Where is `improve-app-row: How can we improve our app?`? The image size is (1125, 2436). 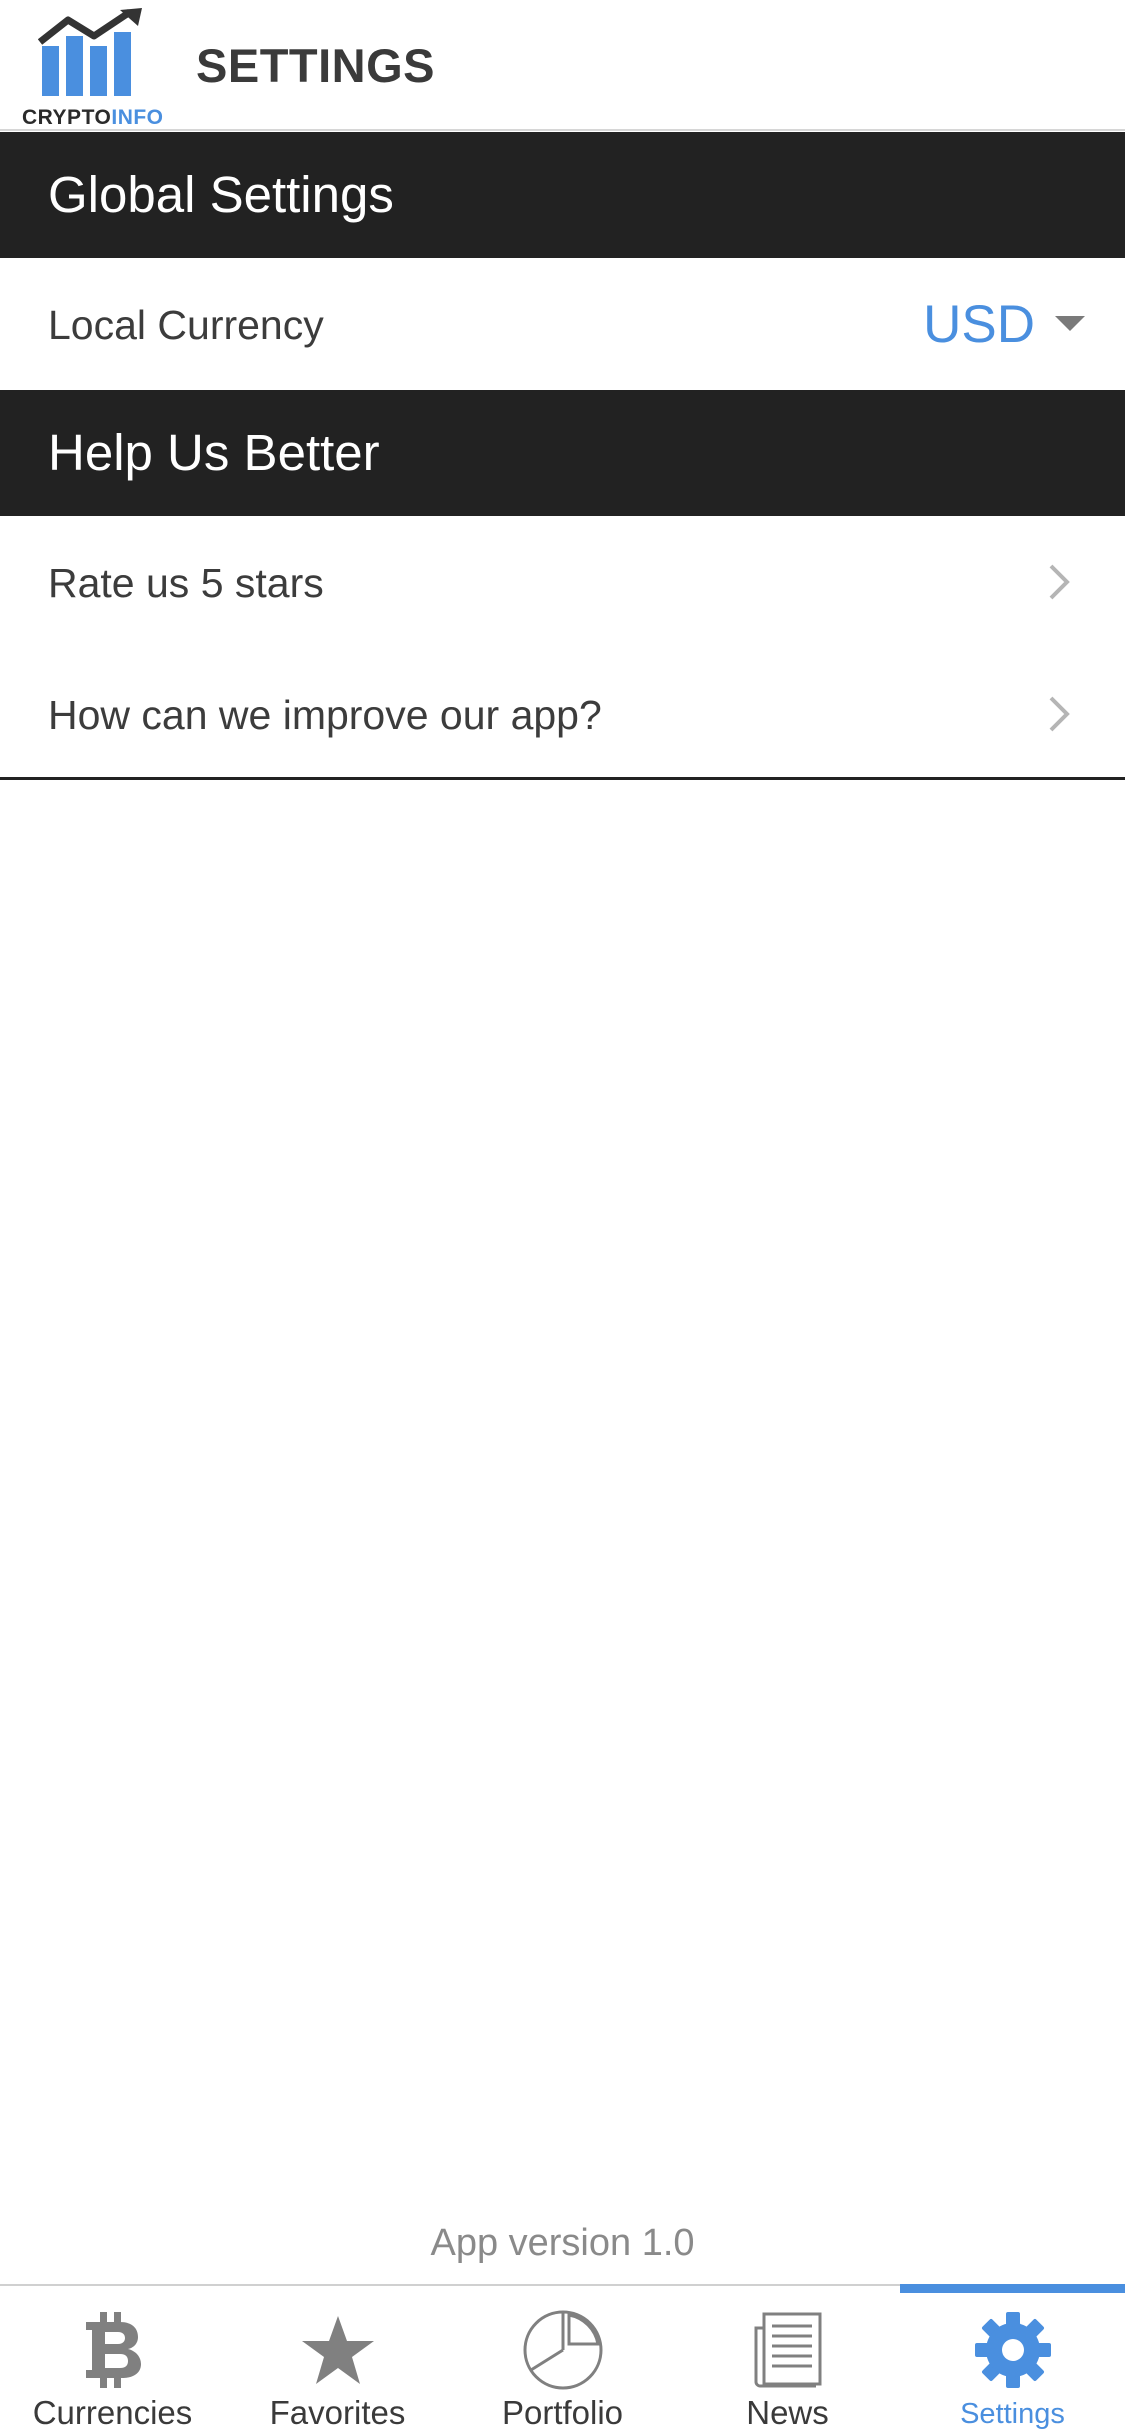
improve-app-row: How can we improve our app? is located at coordinates (562, 714).